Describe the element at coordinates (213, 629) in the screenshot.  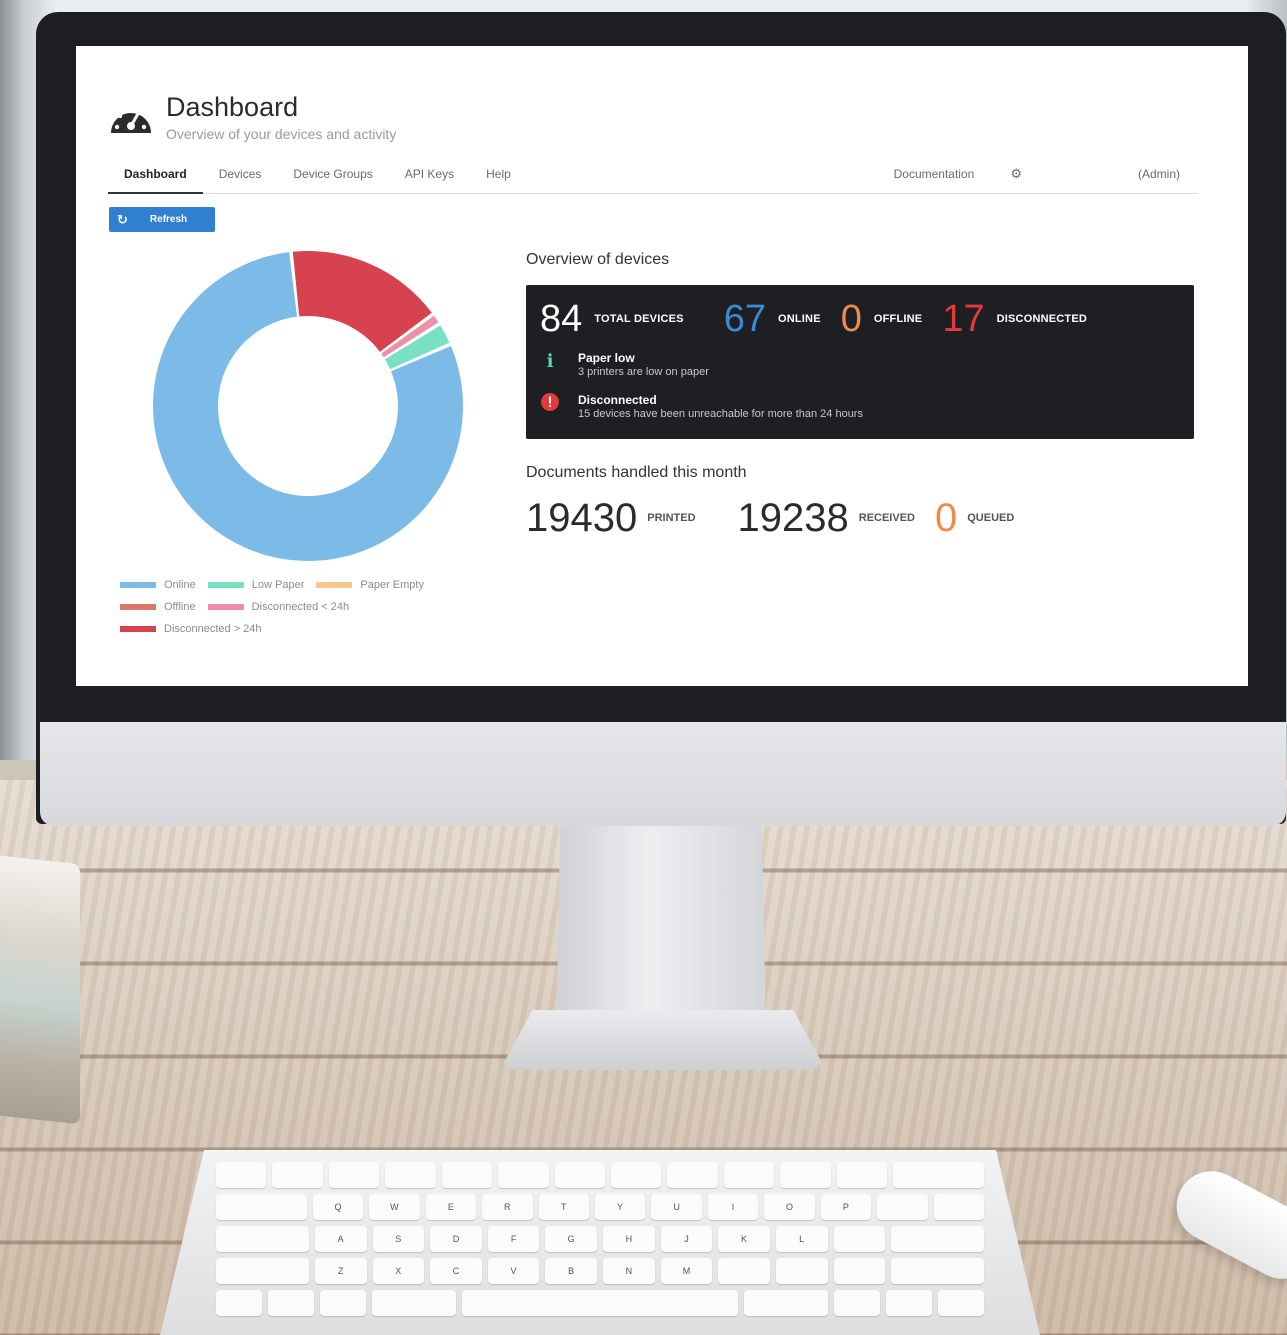
I see `legend-label-disconnected-gt24: Disconnected > 24h` at that location.